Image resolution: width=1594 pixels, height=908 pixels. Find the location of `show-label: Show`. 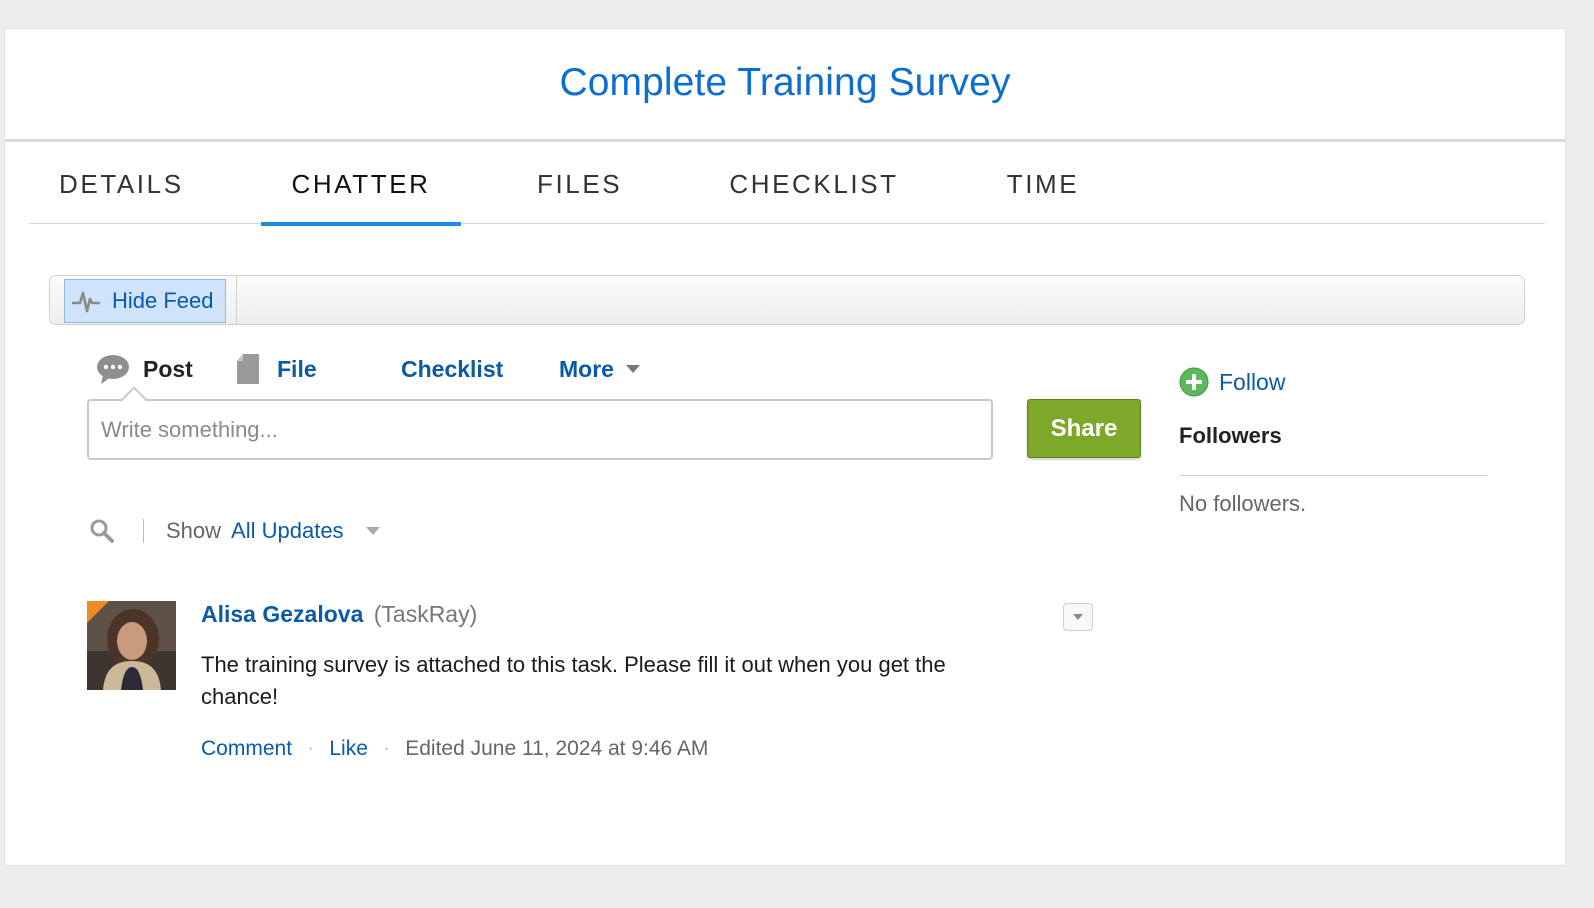

show-label: Show is located at coordinates (194, 530).